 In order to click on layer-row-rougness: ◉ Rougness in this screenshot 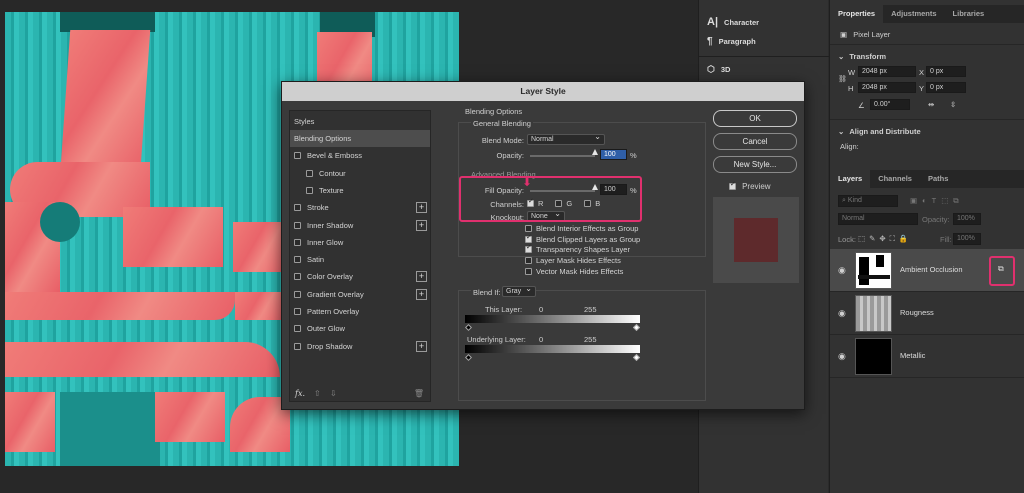, I will do `click(927, 313)`.